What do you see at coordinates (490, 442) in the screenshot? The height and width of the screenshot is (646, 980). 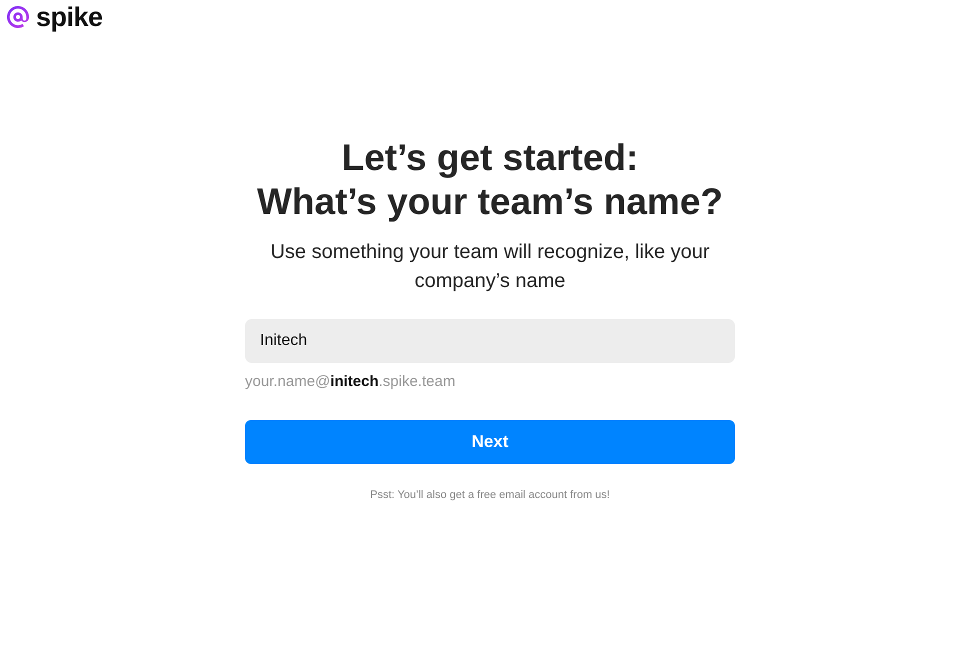 I see `next-button: Next` at bounding box center [490, 442].